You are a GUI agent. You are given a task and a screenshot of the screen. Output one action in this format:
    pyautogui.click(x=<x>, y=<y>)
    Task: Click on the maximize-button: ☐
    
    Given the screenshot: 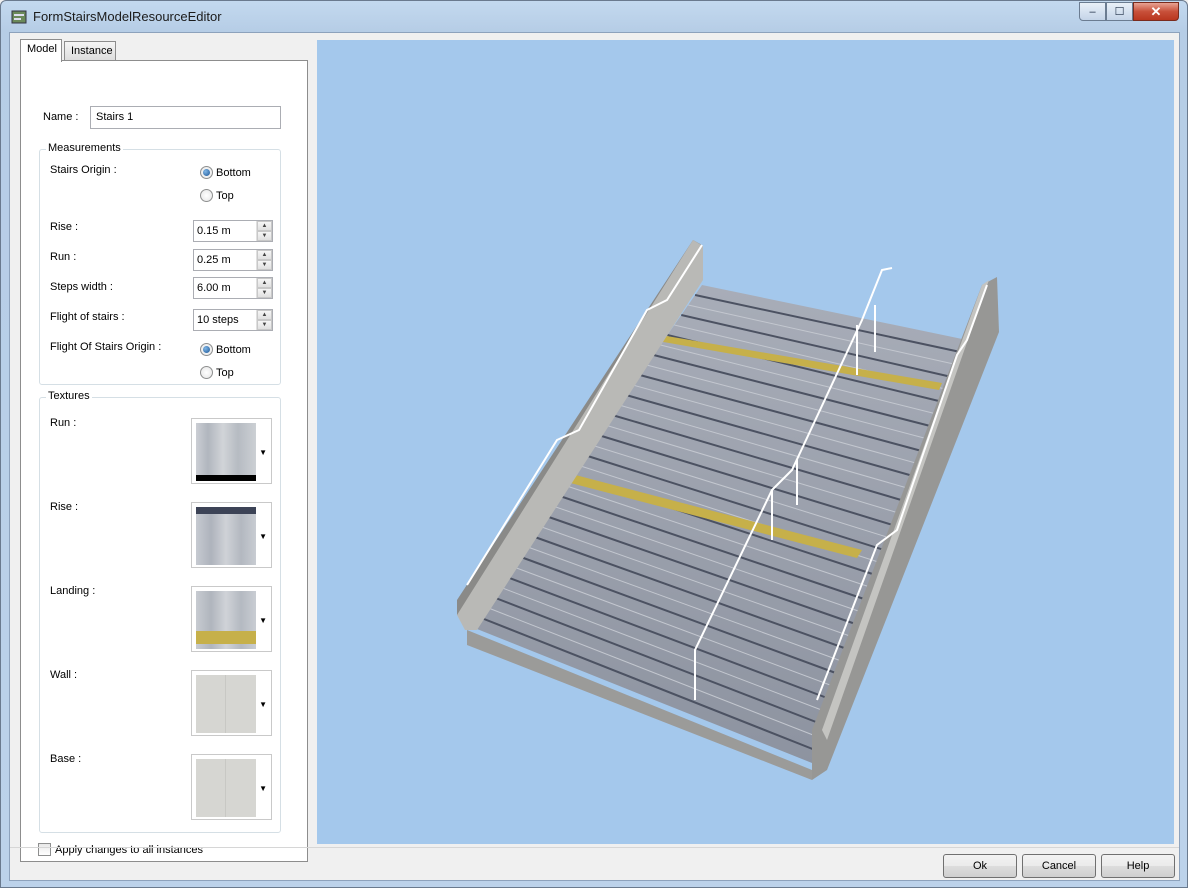 What is the action you would take?
    pyautogui.click(x=1119, y=11)
    